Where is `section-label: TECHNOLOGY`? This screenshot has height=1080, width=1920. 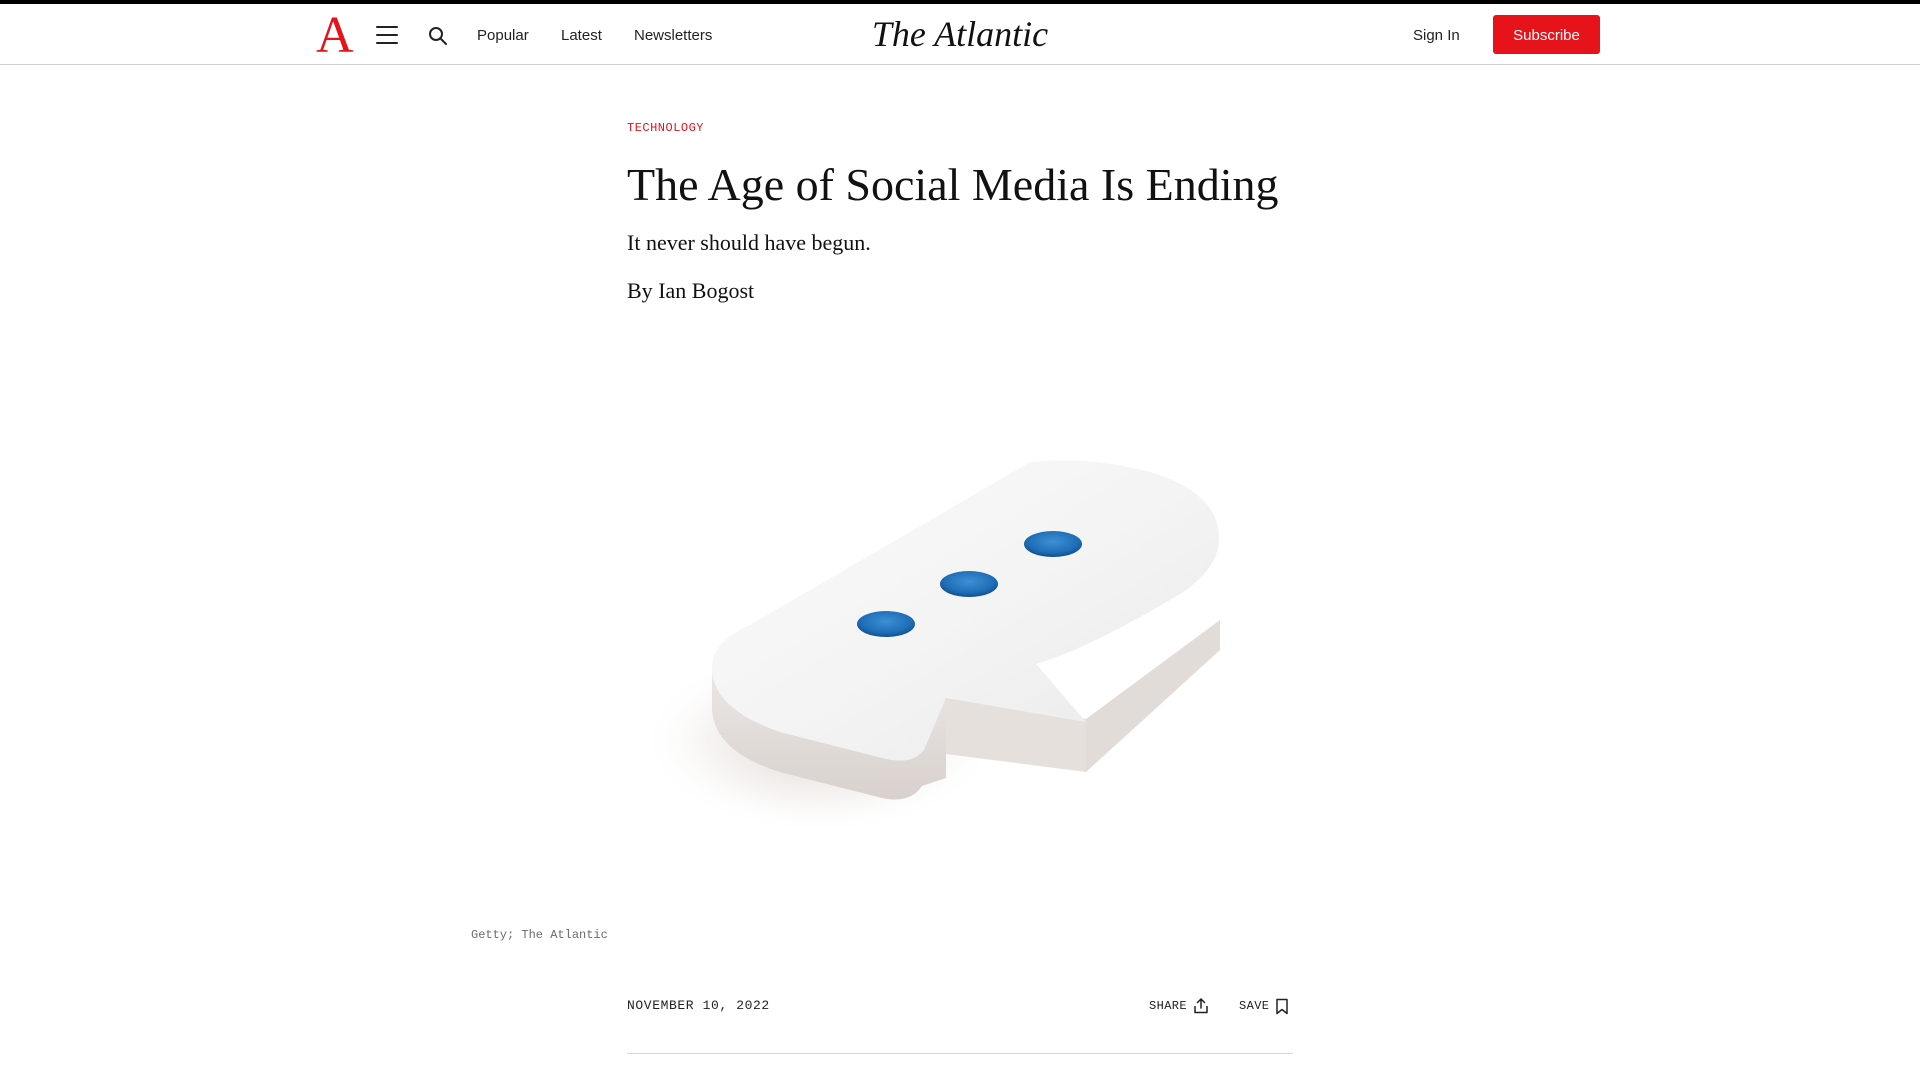 section-label: TECHNOLOGY is located at coordinates (977, 128).